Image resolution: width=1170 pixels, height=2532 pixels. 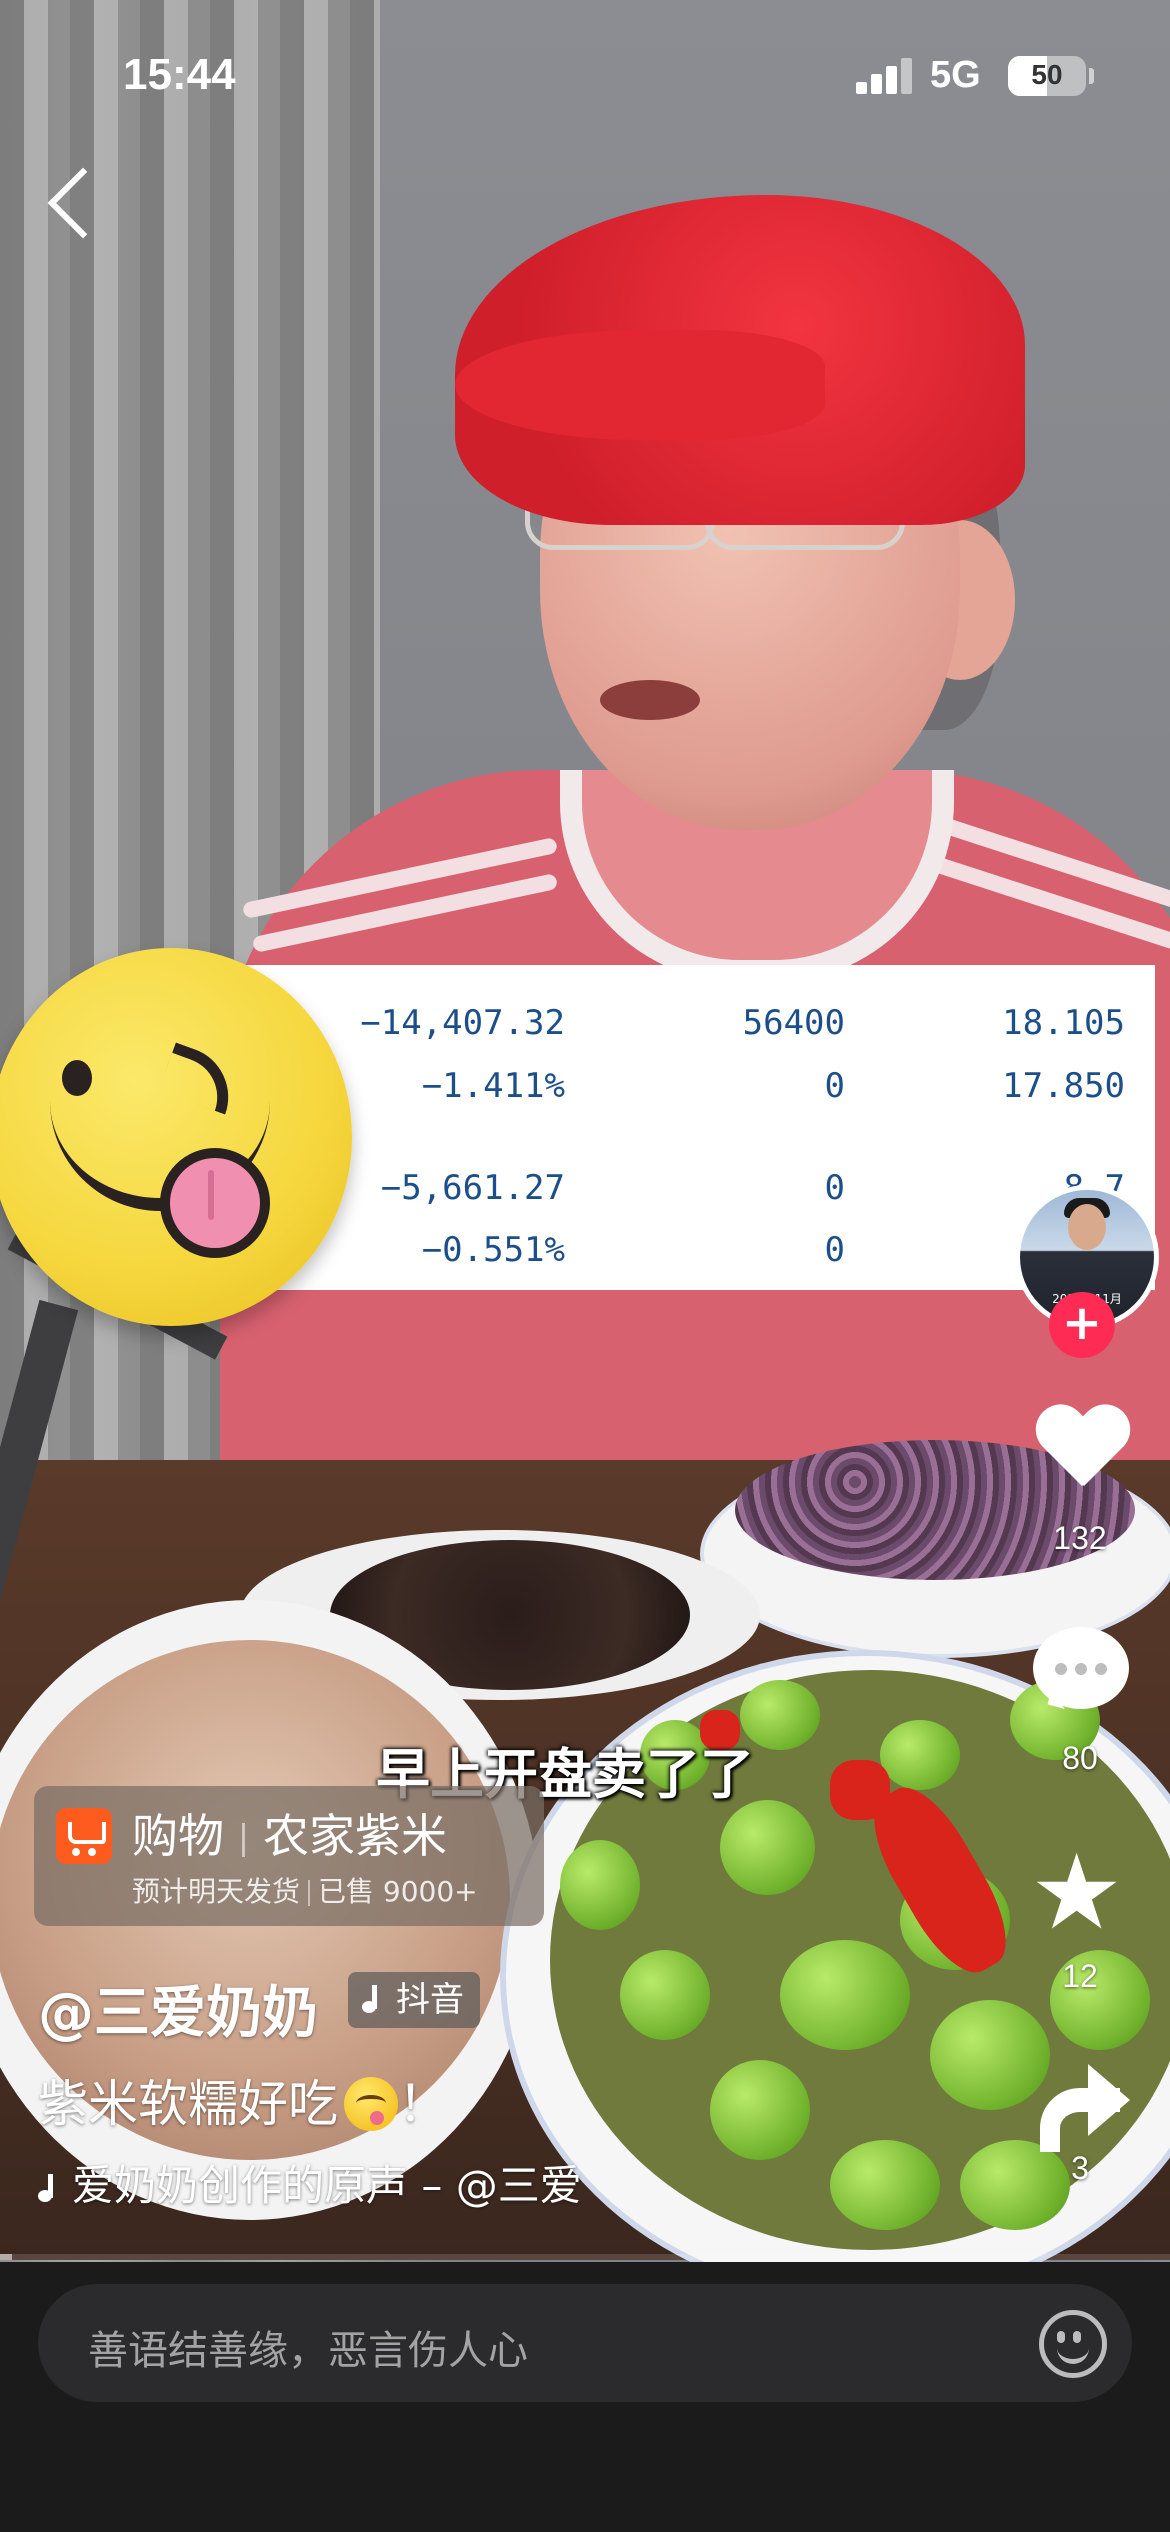 I want to click on person-mouth, so click(x=650, y=700).